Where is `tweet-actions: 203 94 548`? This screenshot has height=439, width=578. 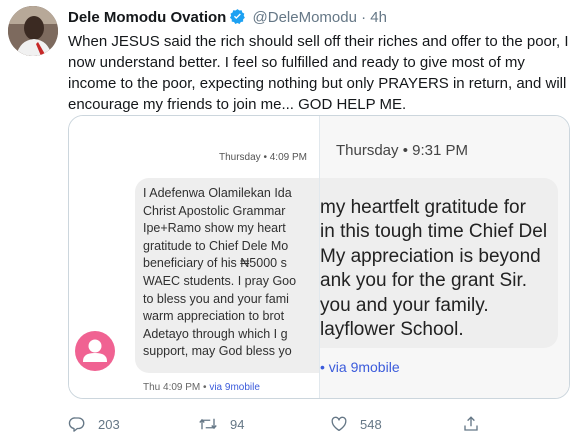
tweet-actions: 203 94 548 is located at coordinates (320, 424).